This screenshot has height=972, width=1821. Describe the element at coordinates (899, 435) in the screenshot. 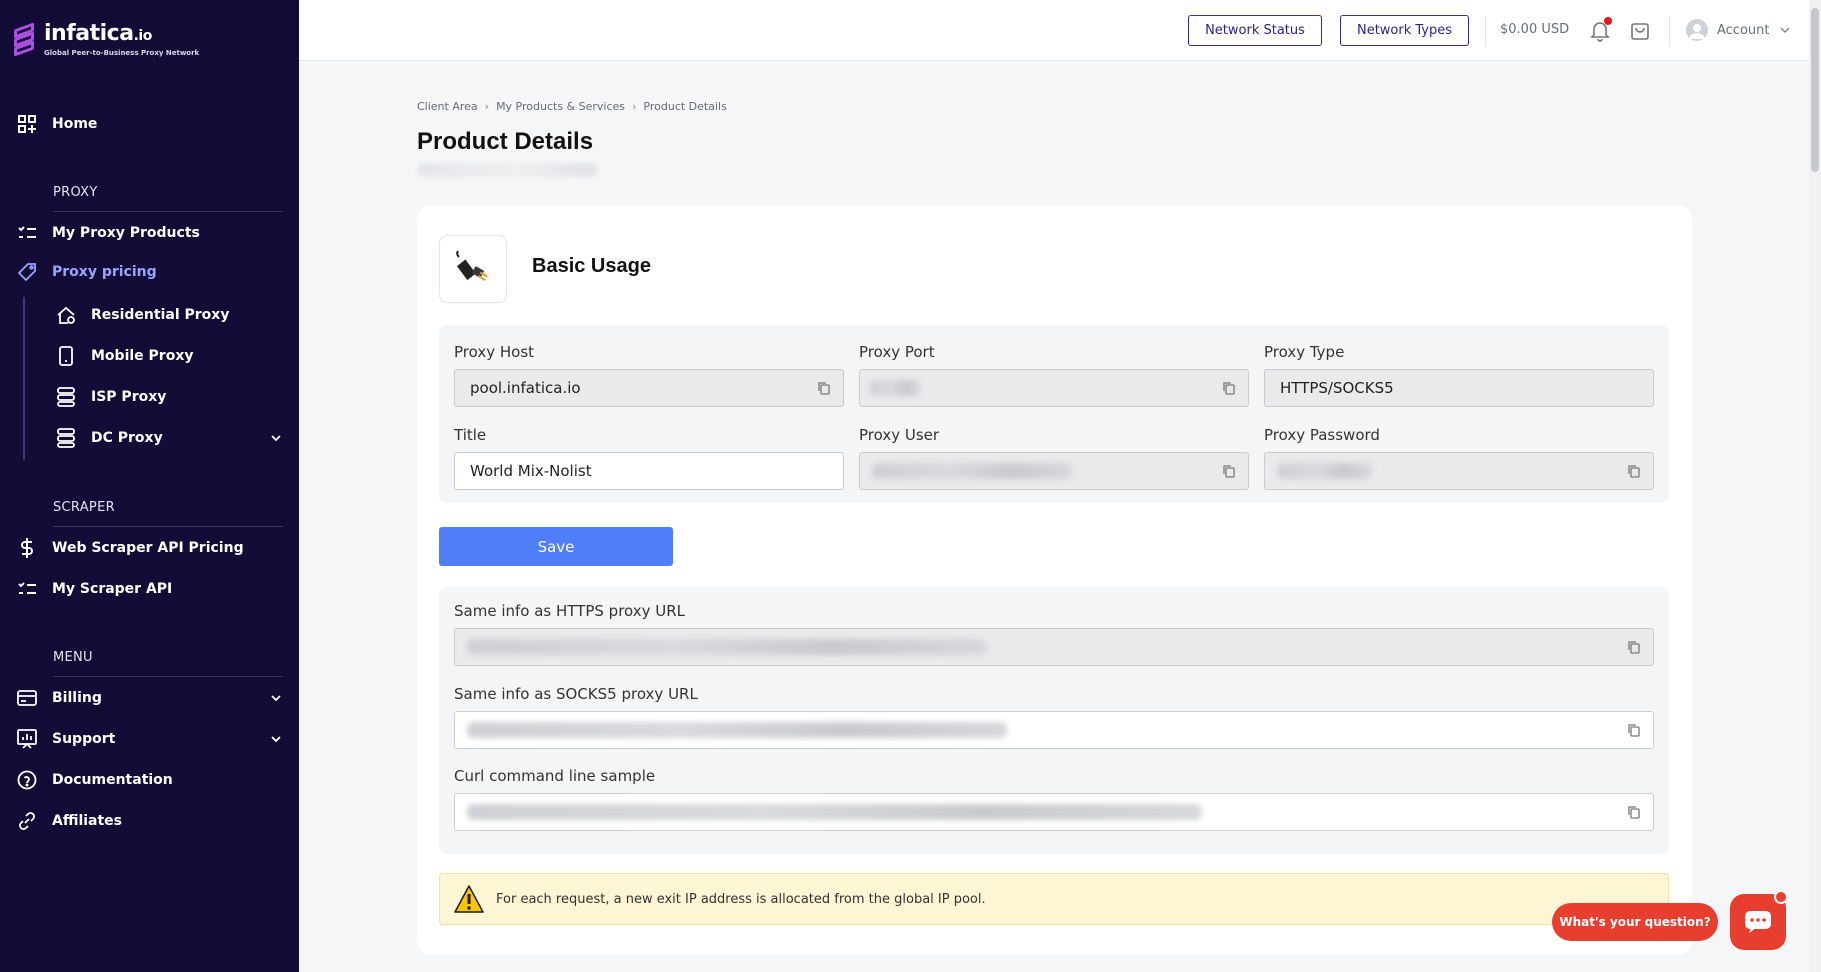

I see `proxy-user-label: Proxy User` at that location.